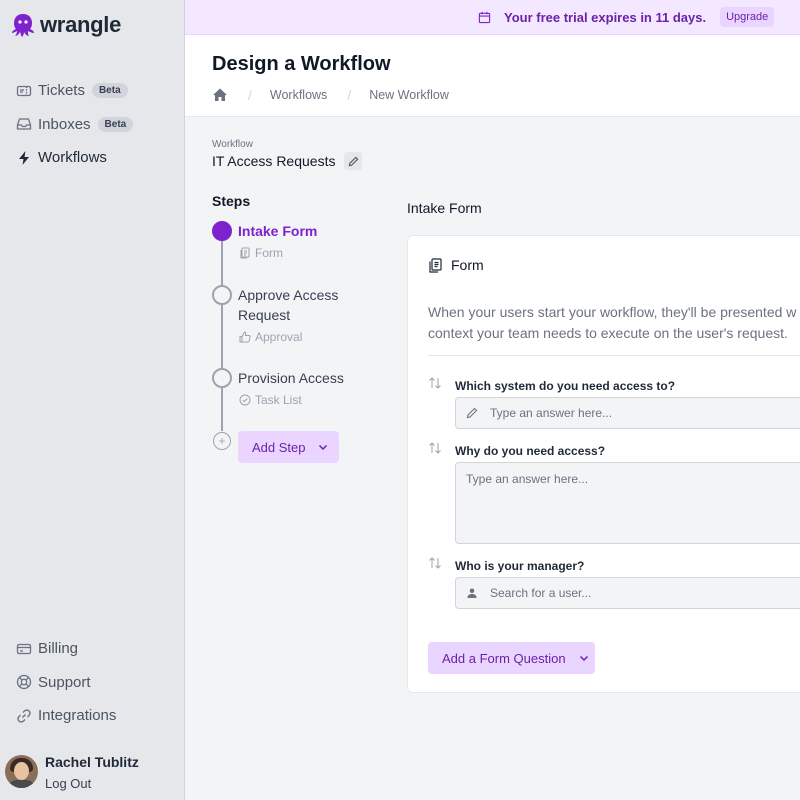 Image resolution: width=800 pixels, height=800 pixels. I want to click on trial-message: Your free trial expires in 11 days., so click(605, 17).